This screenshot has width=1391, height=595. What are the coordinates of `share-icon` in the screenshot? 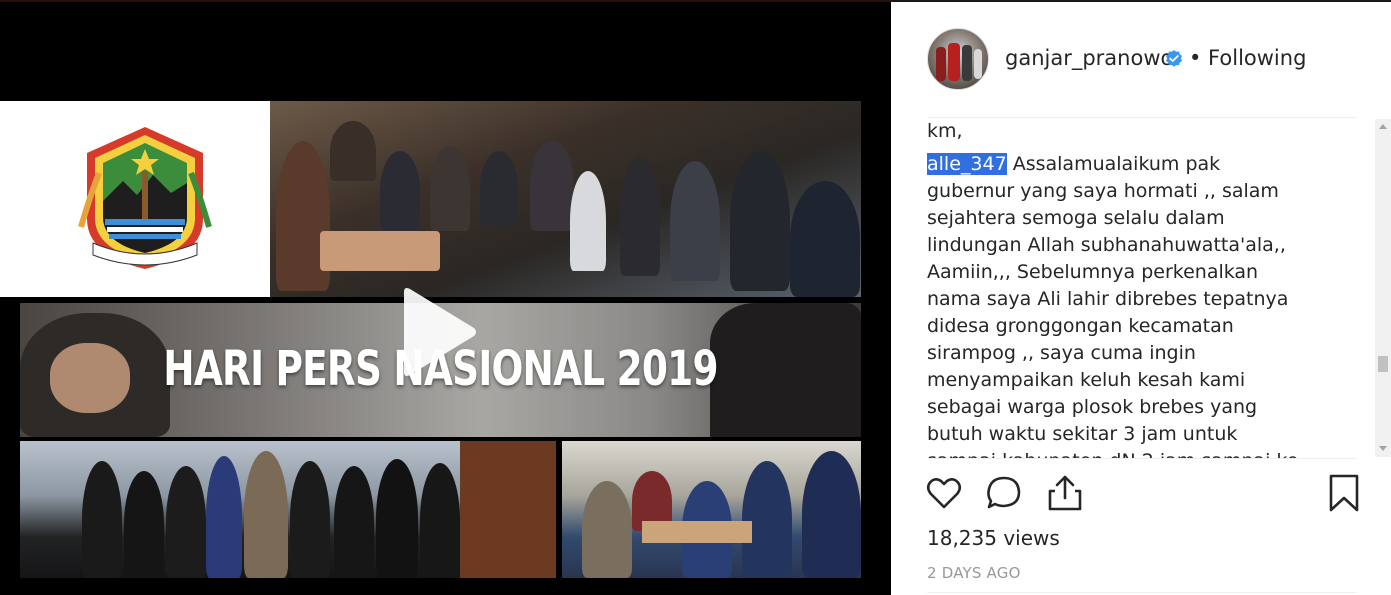 It's located at (1065, 493).